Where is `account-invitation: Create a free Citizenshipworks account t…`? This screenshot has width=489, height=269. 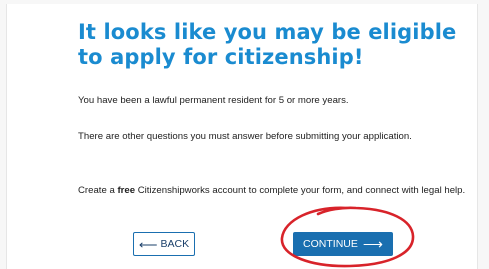 account-invitation: Create a free Citizenshipworks account t… is located at coordinates (275, 191).